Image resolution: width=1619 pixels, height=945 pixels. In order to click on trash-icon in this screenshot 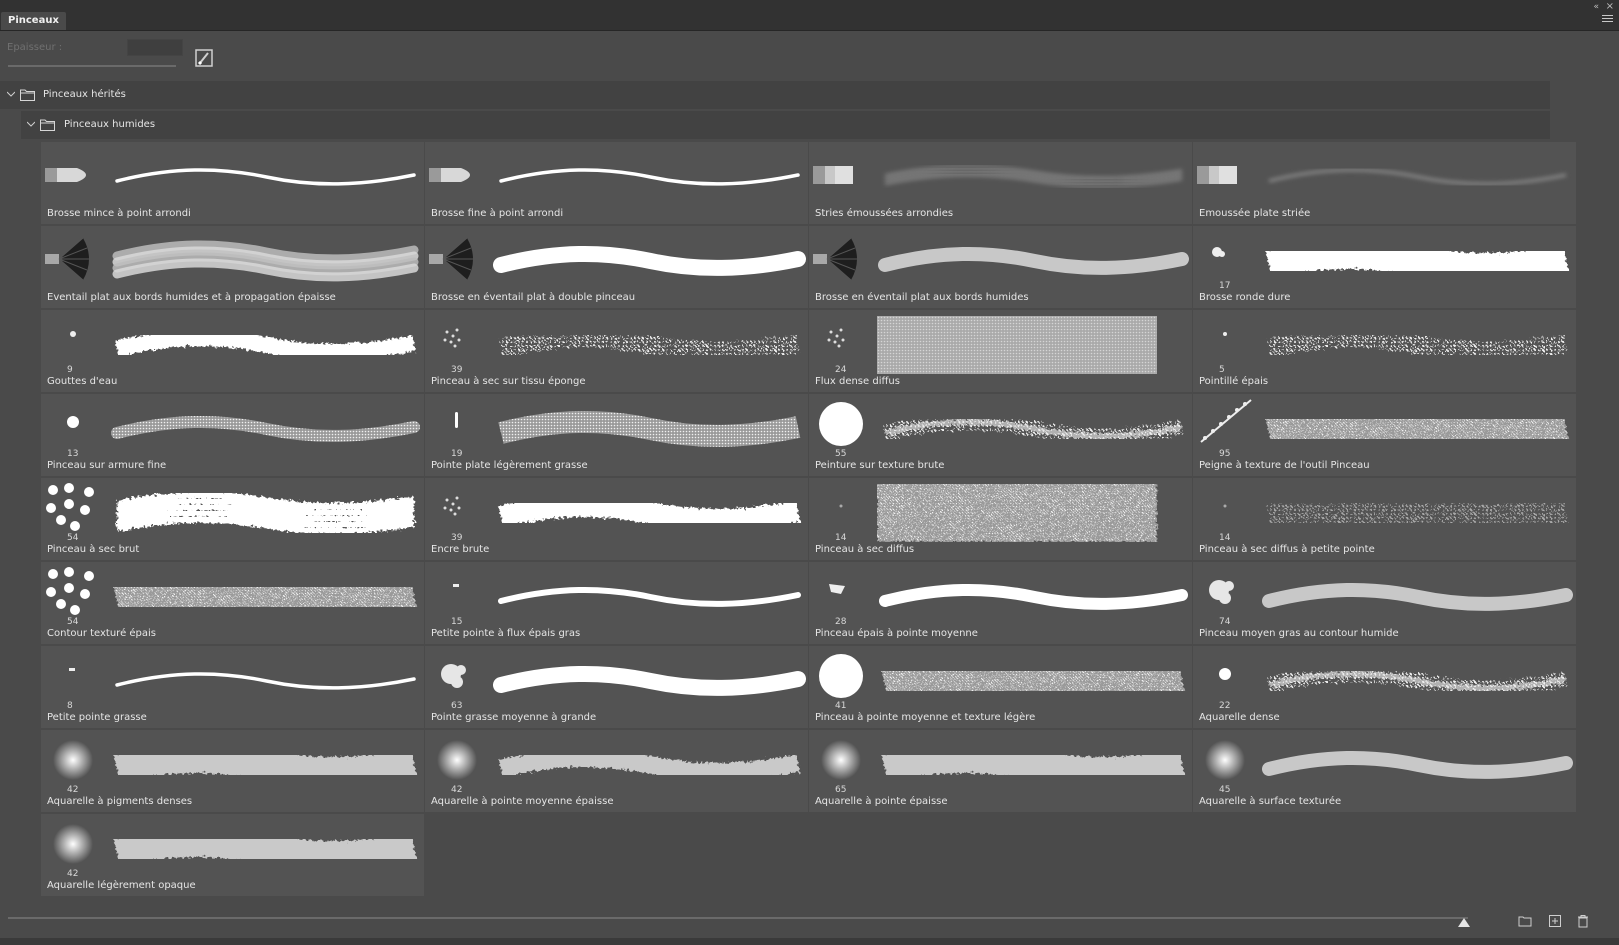, I will do `click(1583, 921)`.